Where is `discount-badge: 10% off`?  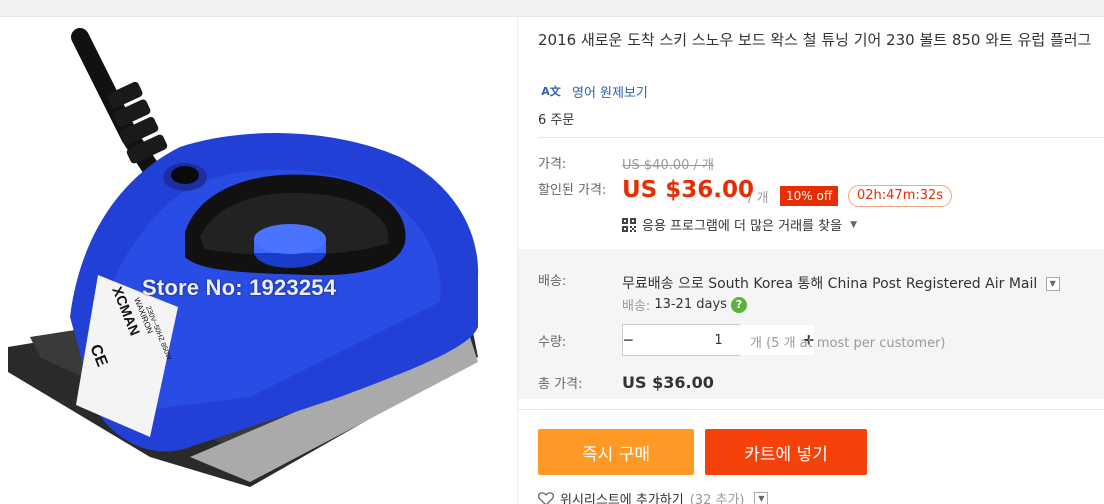
discount-badge: 10% off is located at coordinates (809, 196).